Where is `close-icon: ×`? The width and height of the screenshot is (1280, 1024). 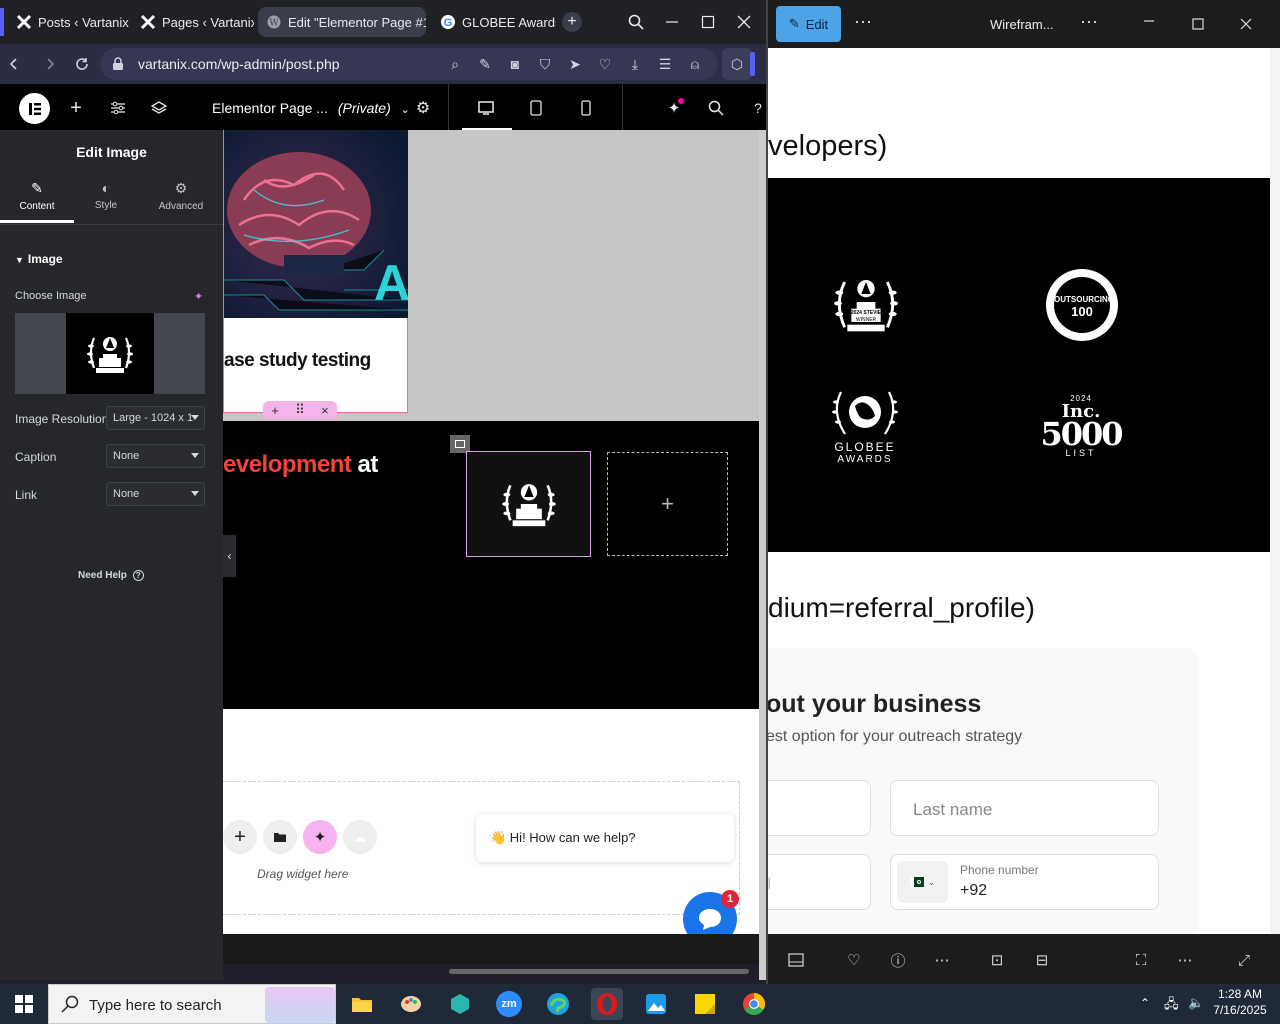 close-icon: × is located at coordinates (325, 410).